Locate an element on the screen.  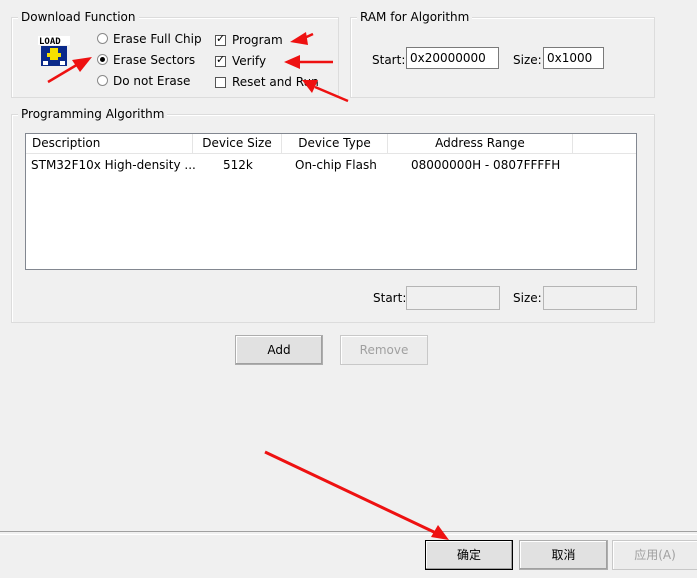
program-label: Program is located at coordinates (257, 40).